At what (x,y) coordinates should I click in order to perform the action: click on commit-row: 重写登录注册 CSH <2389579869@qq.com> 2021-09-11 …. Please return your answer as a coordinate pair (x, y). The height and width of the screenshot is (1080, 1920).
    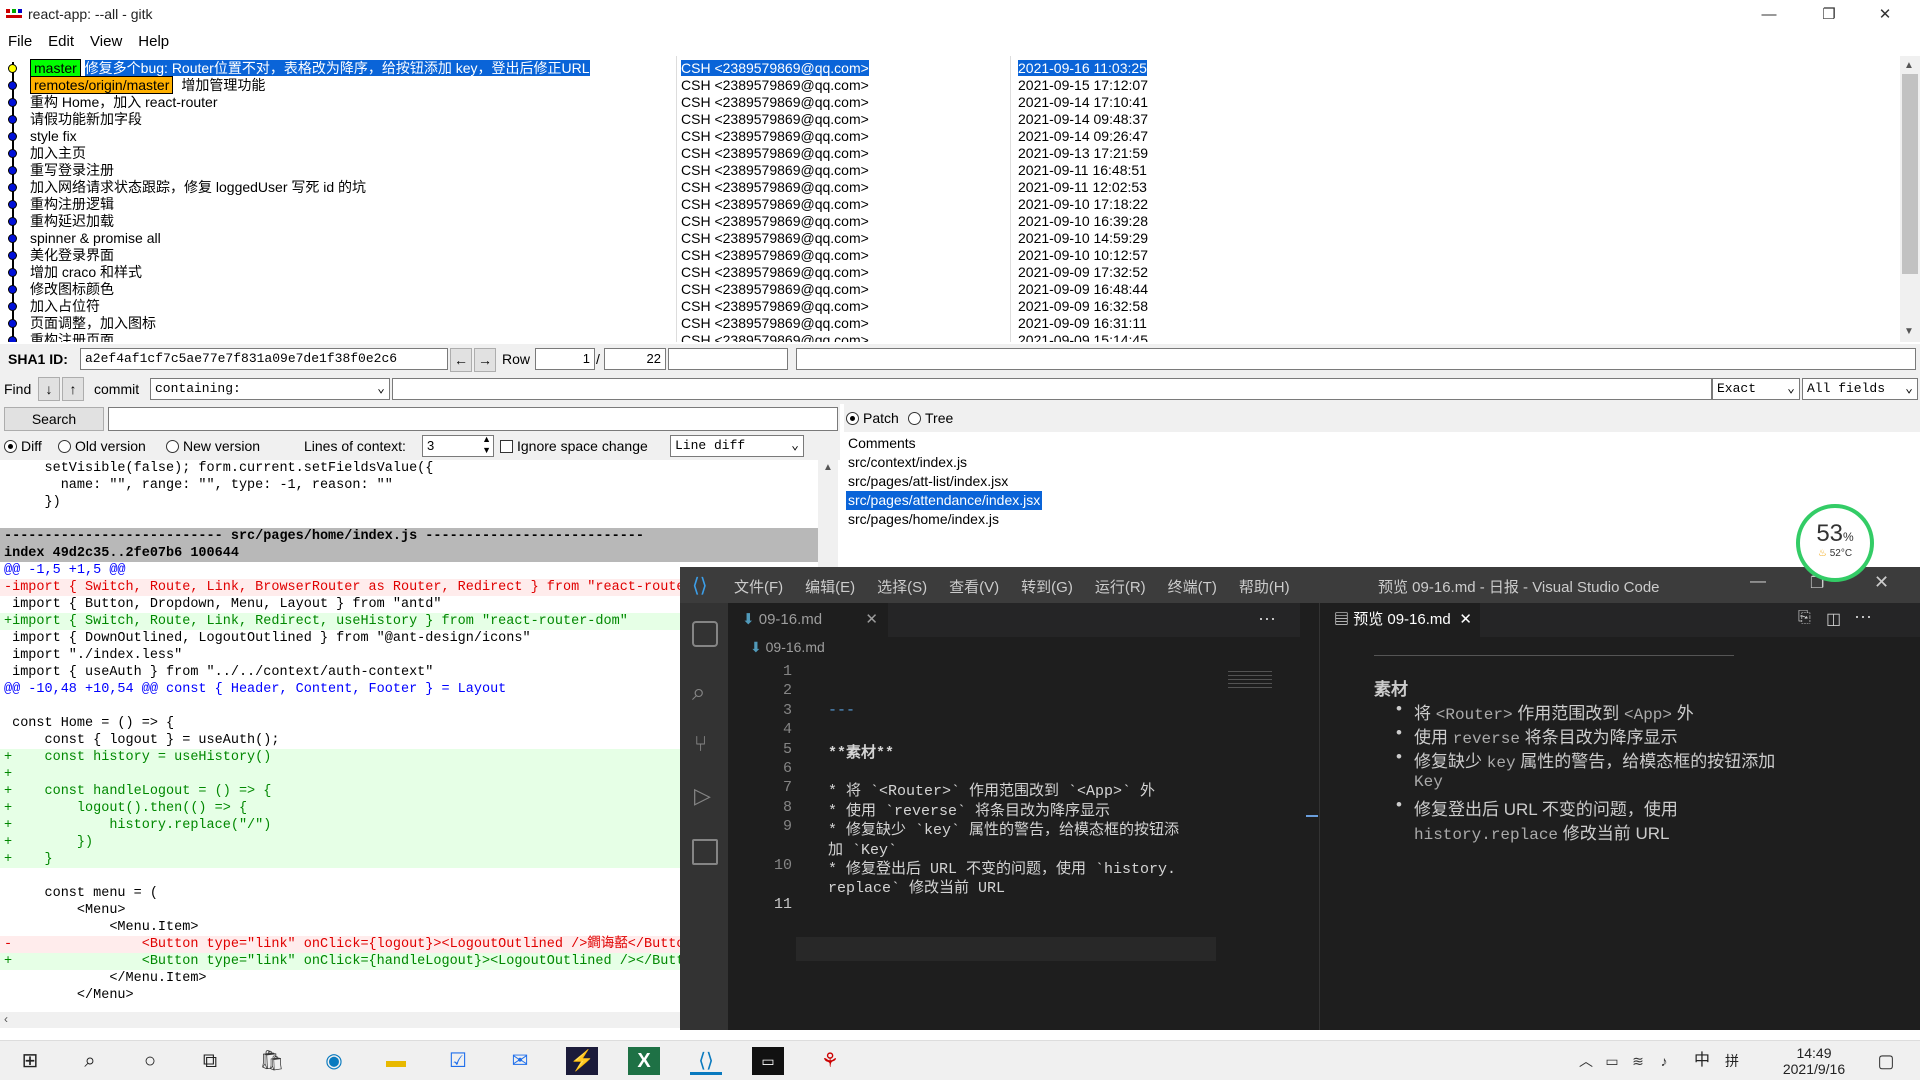
    Looking at the image, I should click on (950, 170).